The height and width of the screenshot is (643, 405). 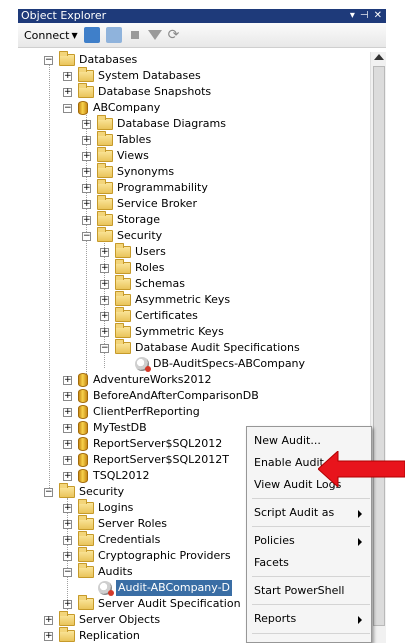 I want to click on tree-node-synonyms: + Synonyms, so click(x=128, y=171).